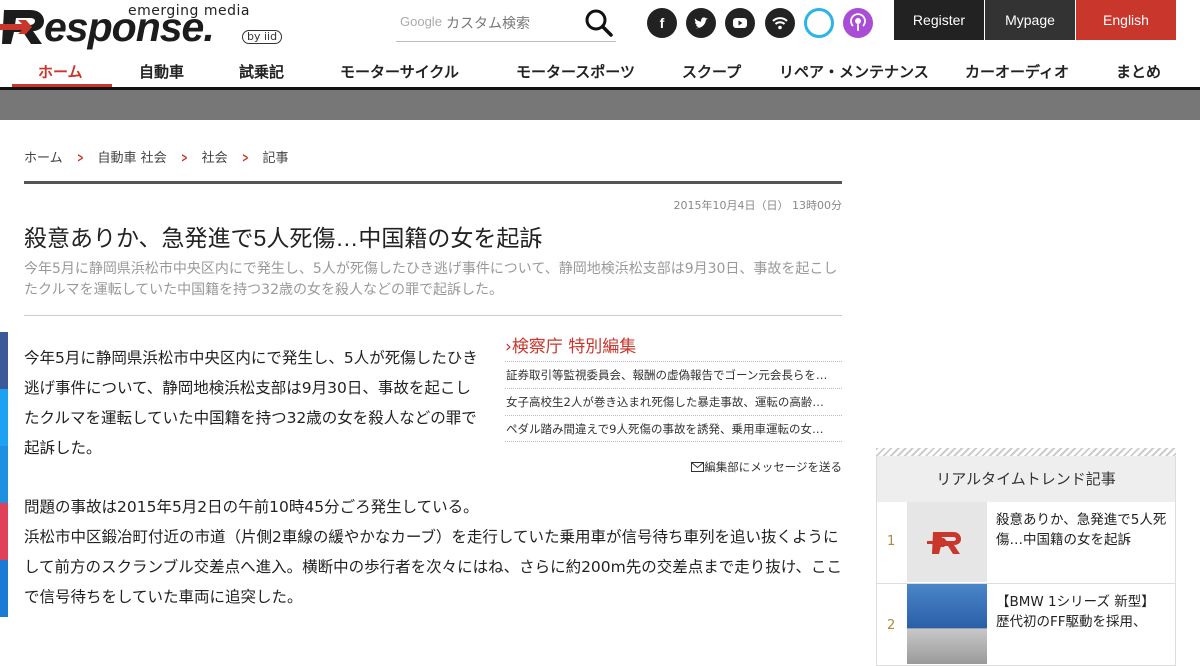  Describe the element at coordinates (60, 71) in the screenshot. I see `nav-home: ホーム` at that location.